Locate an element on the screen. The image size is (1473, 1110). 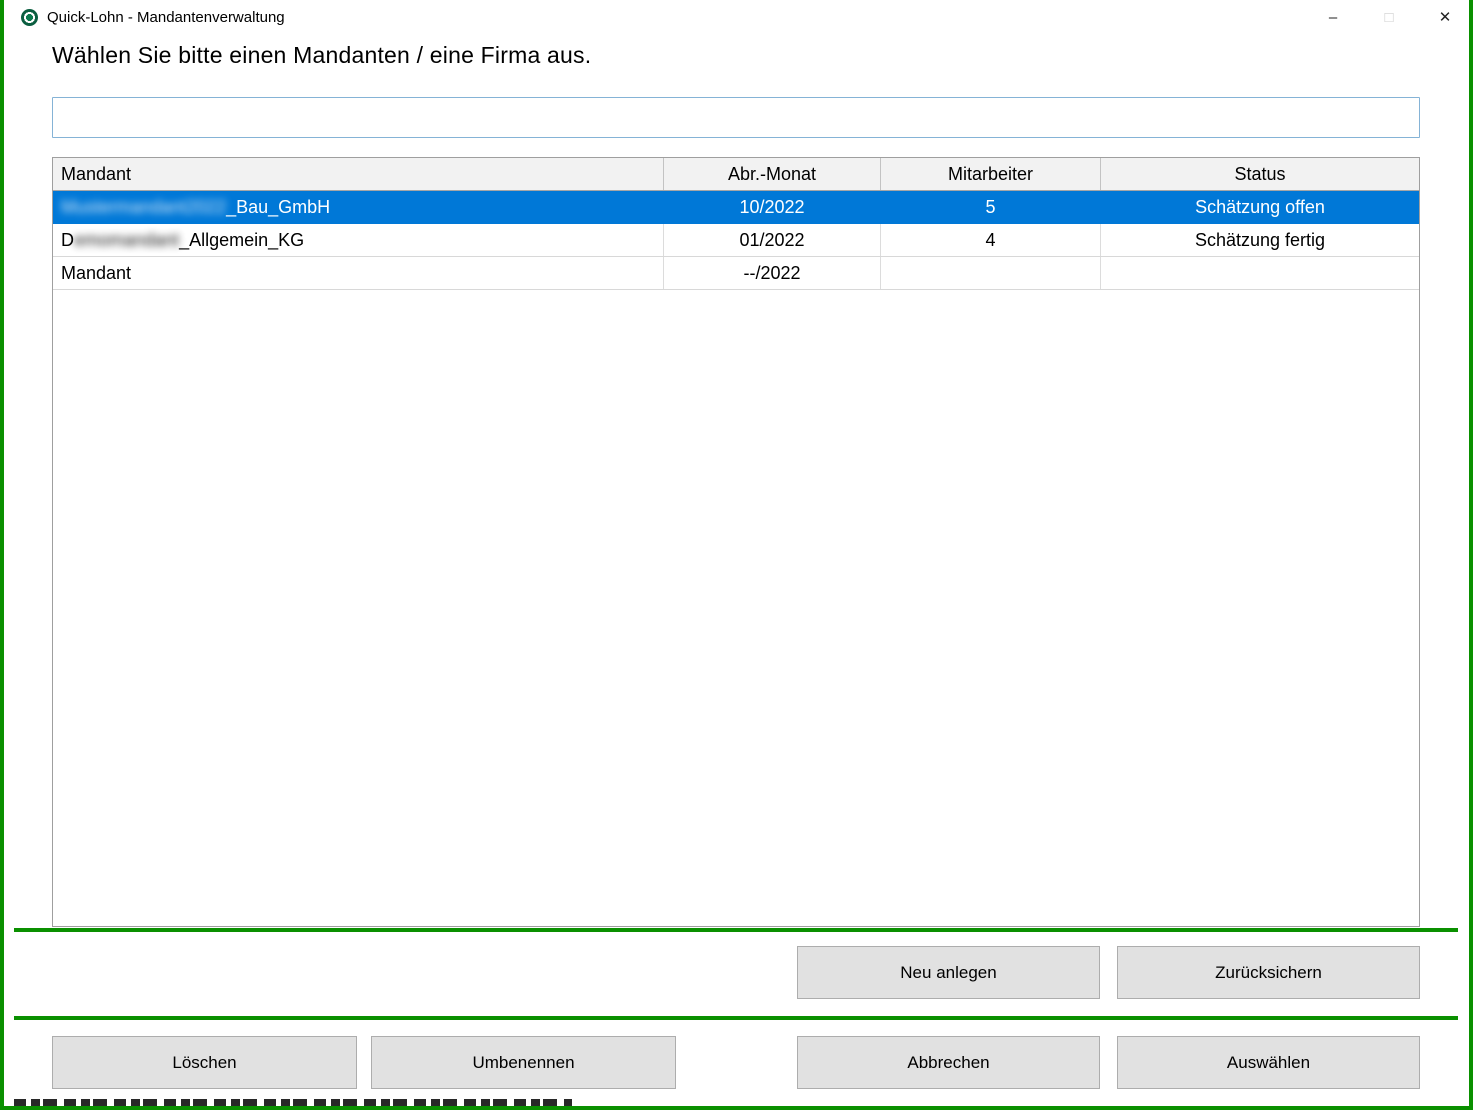
column-header-abr-monat: Abr.-Monat is located at coordinates (771, 174).